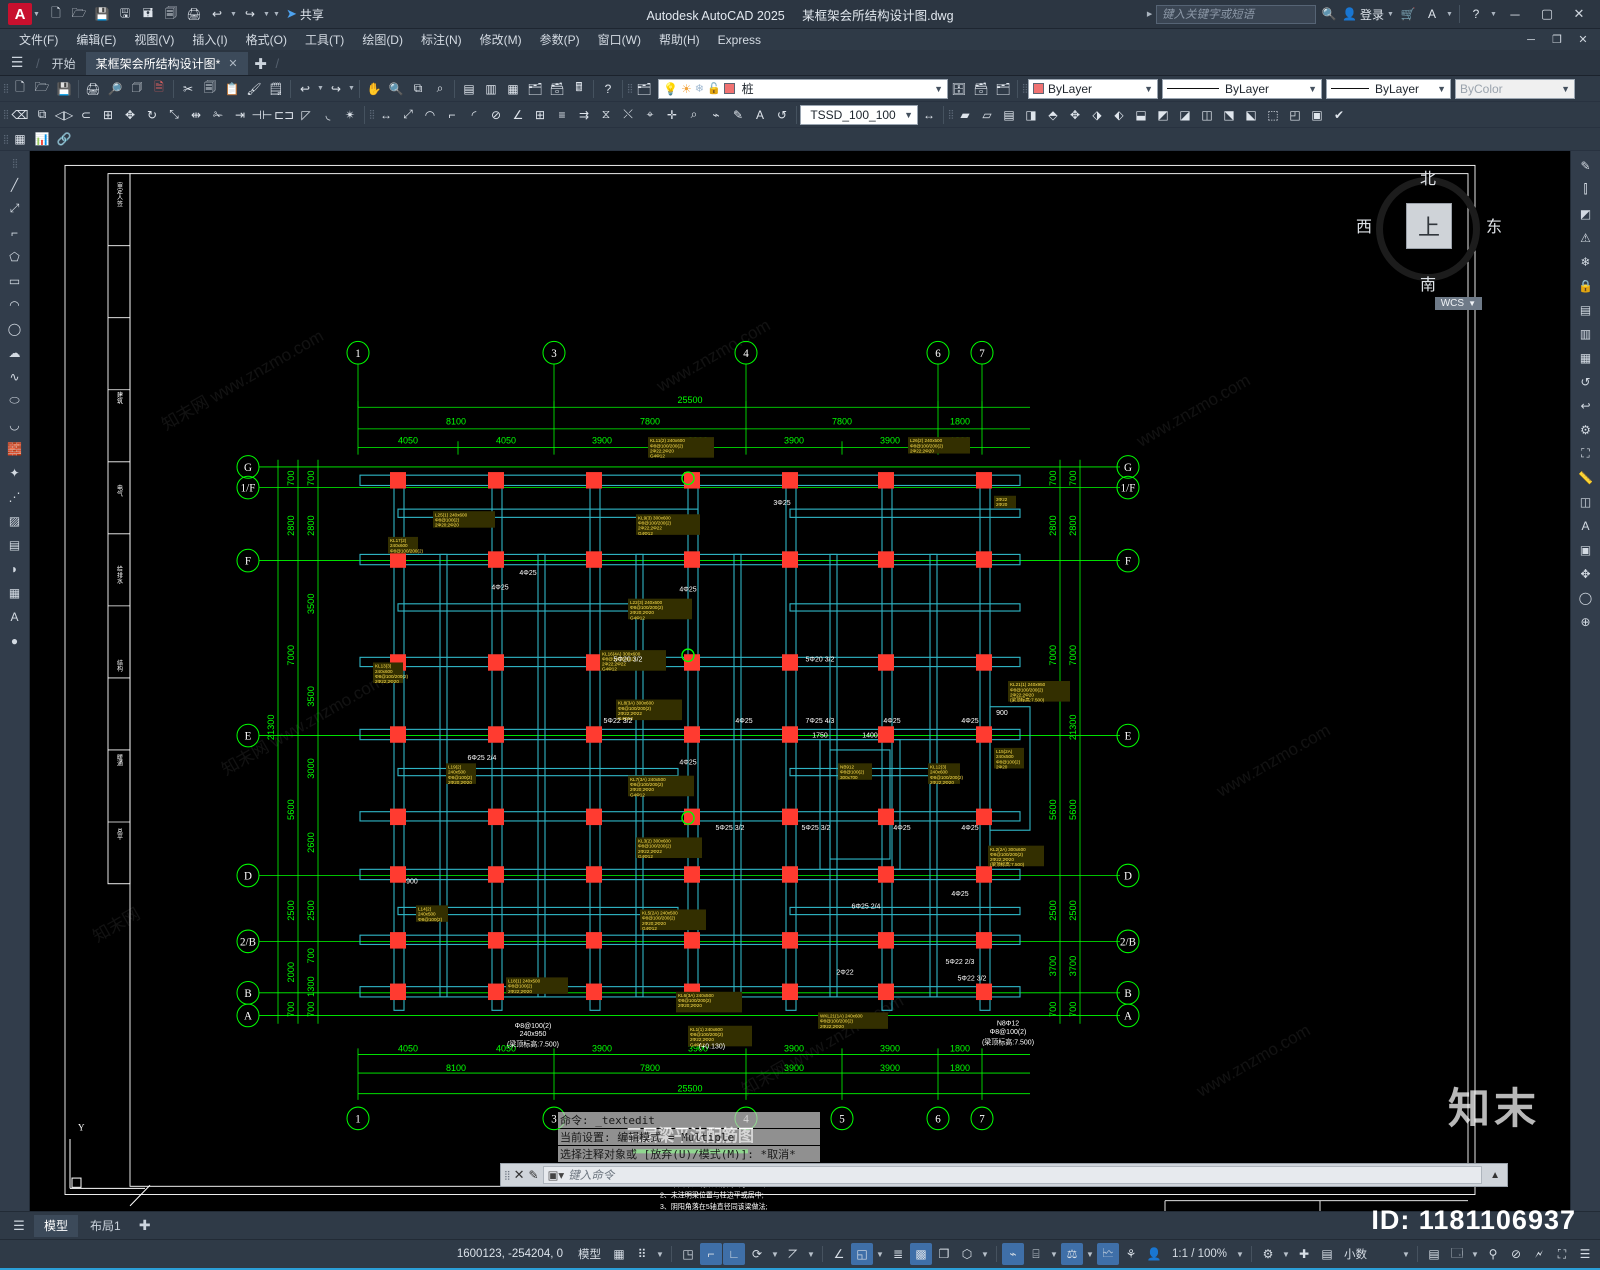  What do you see at coordinates (686, 89) in the screenshot?
I see `layer-thaw-icon: ☀` at bounding box center [686, 89].